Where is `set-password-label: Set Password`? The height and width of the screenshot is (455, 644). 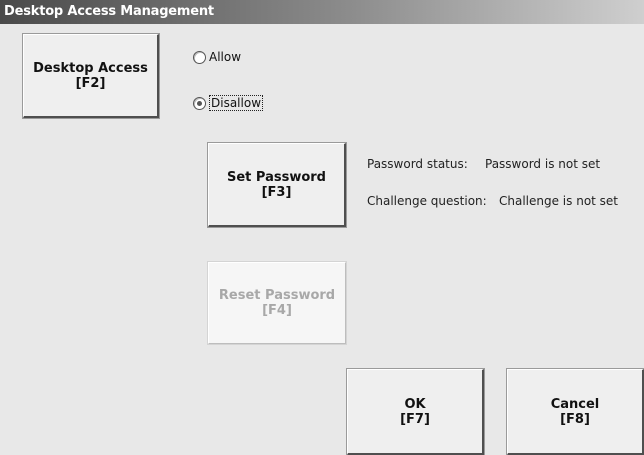
set-password-label: Set Password is located at coordinates (276, 177).